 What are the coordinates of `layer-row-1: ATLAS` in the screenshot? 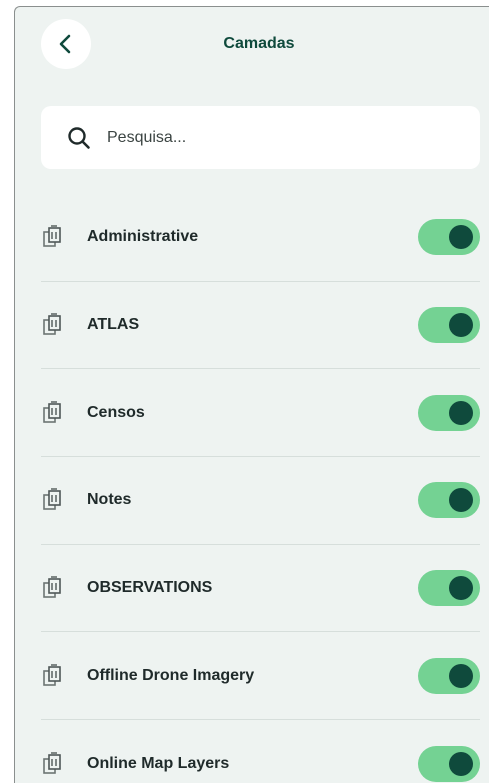 It's located at (260, 326).